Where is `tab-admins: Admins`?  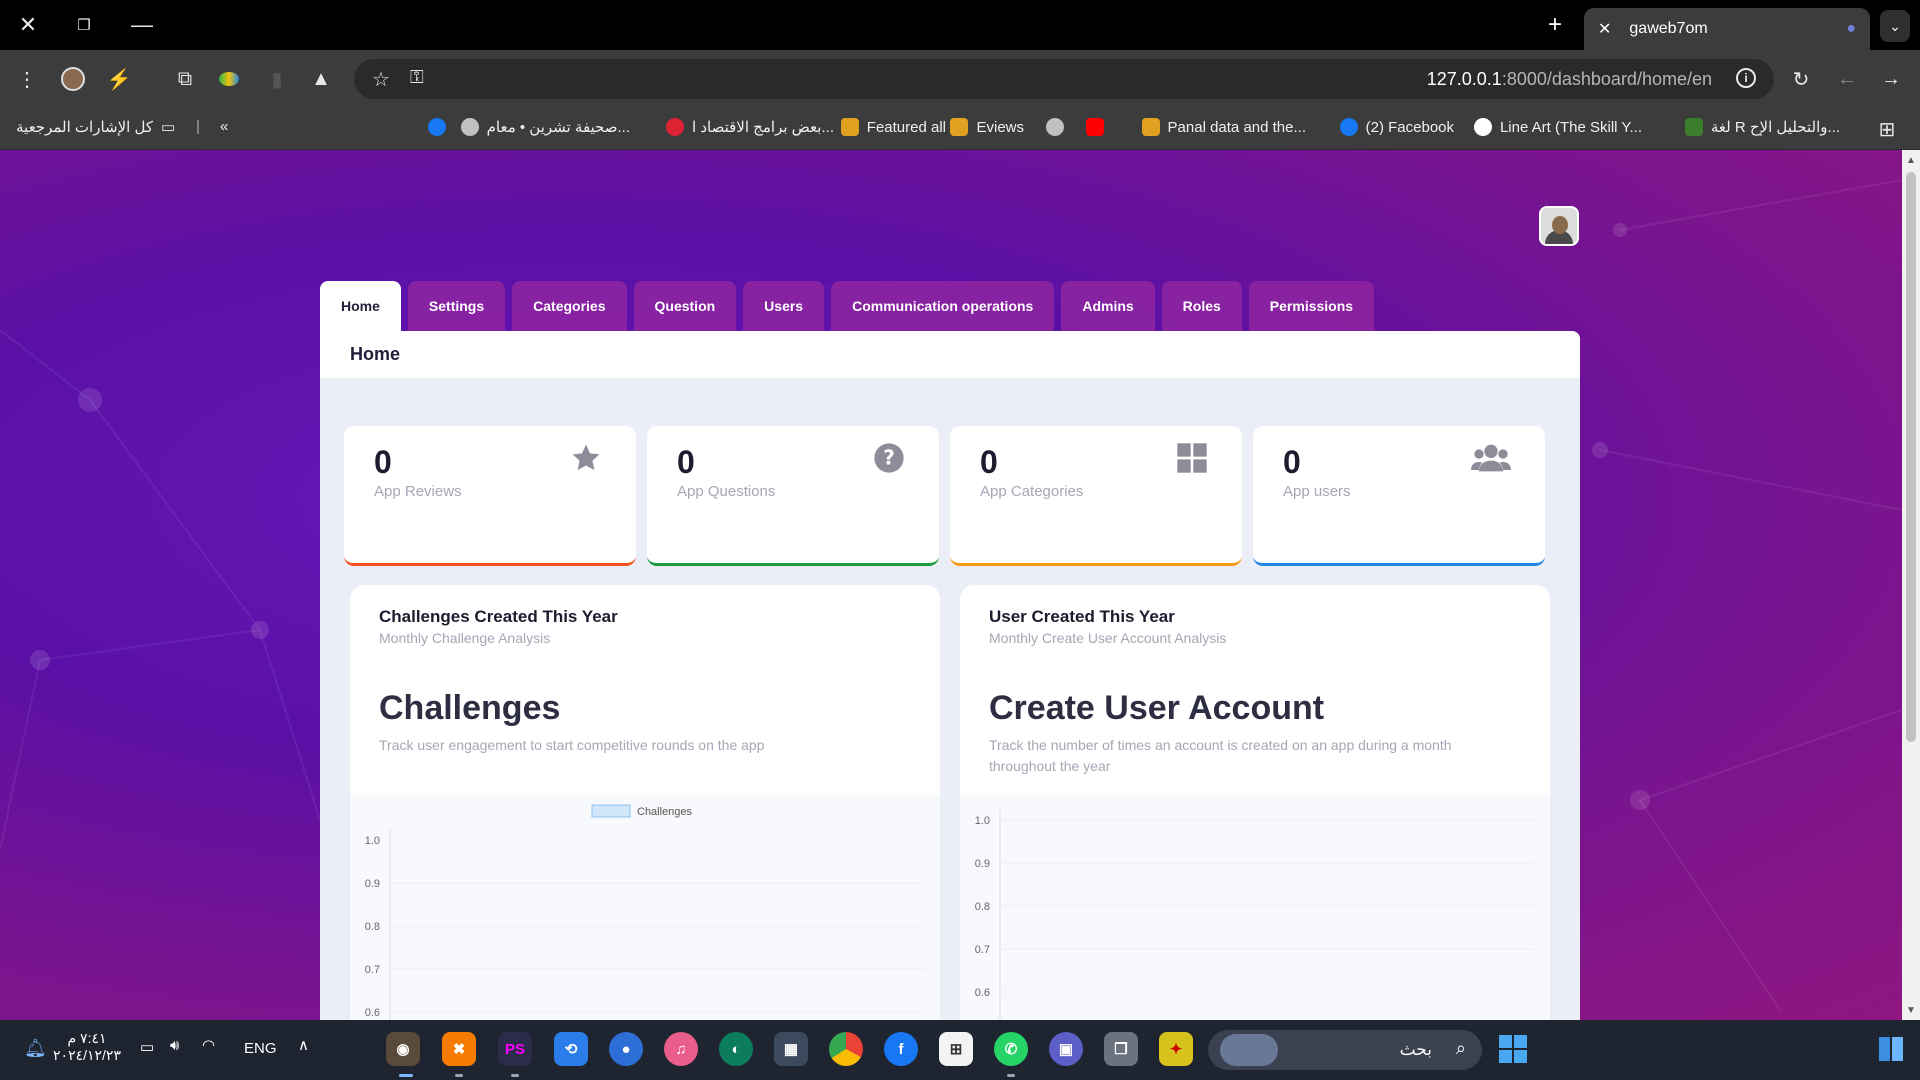 tab-admins: Admins is located at coordinates (1108, 306).